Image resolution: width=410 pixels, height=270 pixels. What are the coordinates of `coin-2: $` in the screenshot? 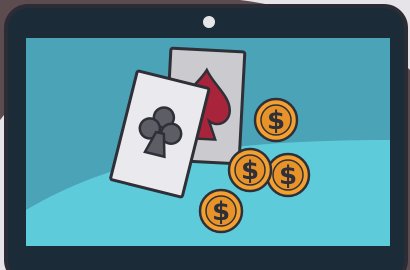 It's located at (288, 175).